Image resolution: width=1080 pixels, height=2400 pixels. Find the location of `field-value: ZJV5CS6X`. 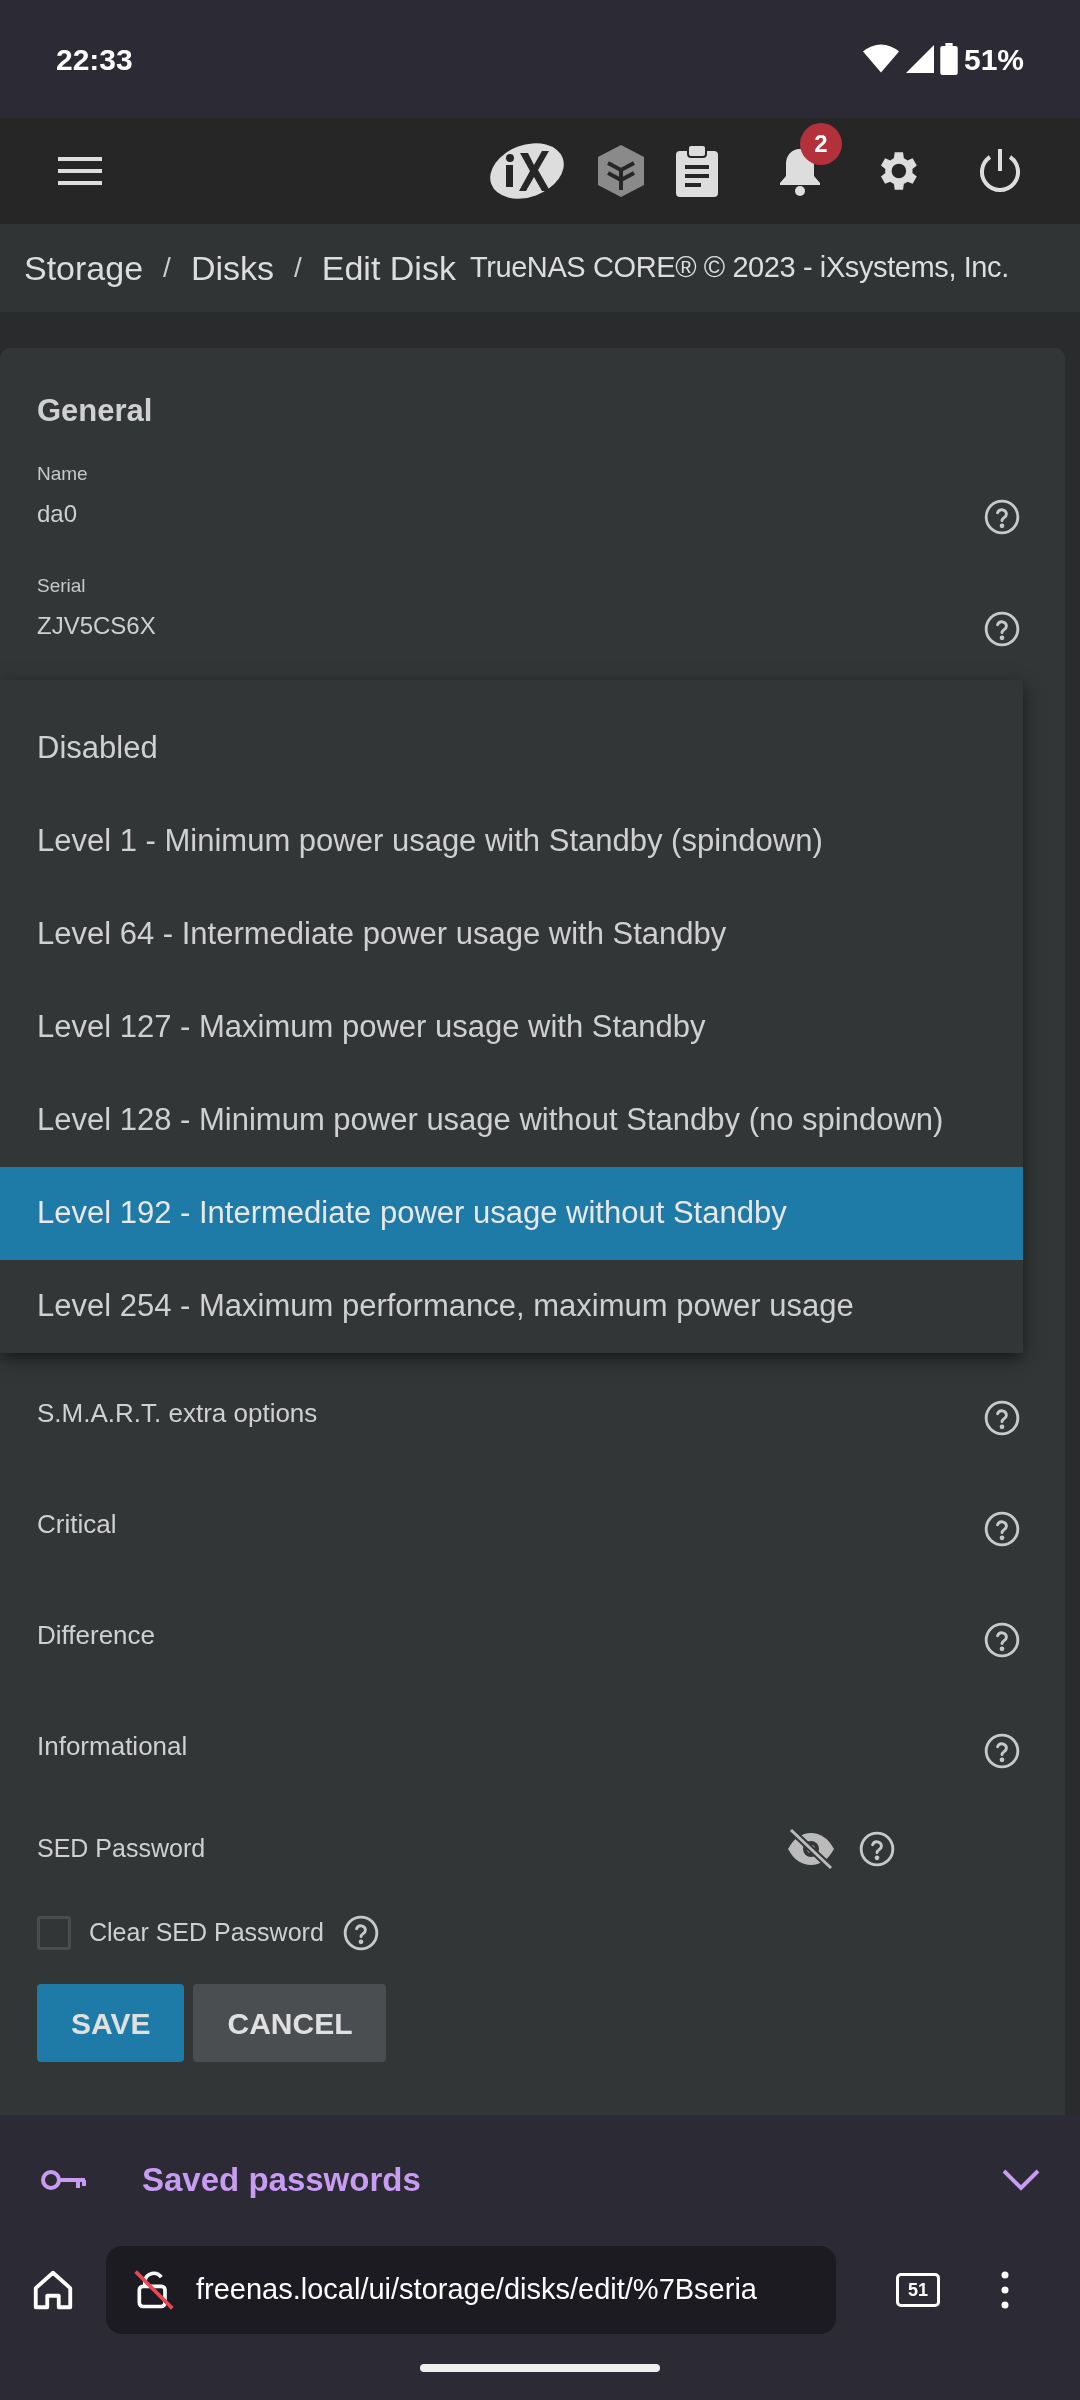

field-value: ZJV5CS6X is located at coordinates (96, 626).